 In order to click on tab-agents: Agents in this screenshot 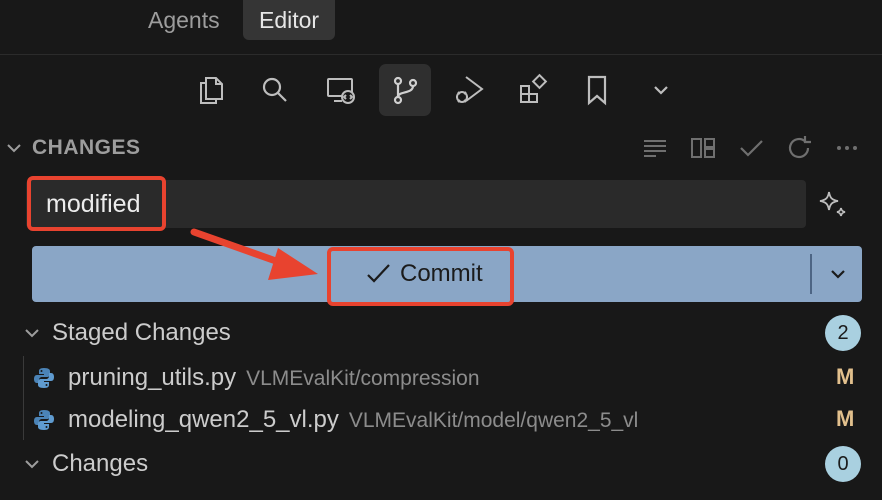, I will do `click(184, 20)`.